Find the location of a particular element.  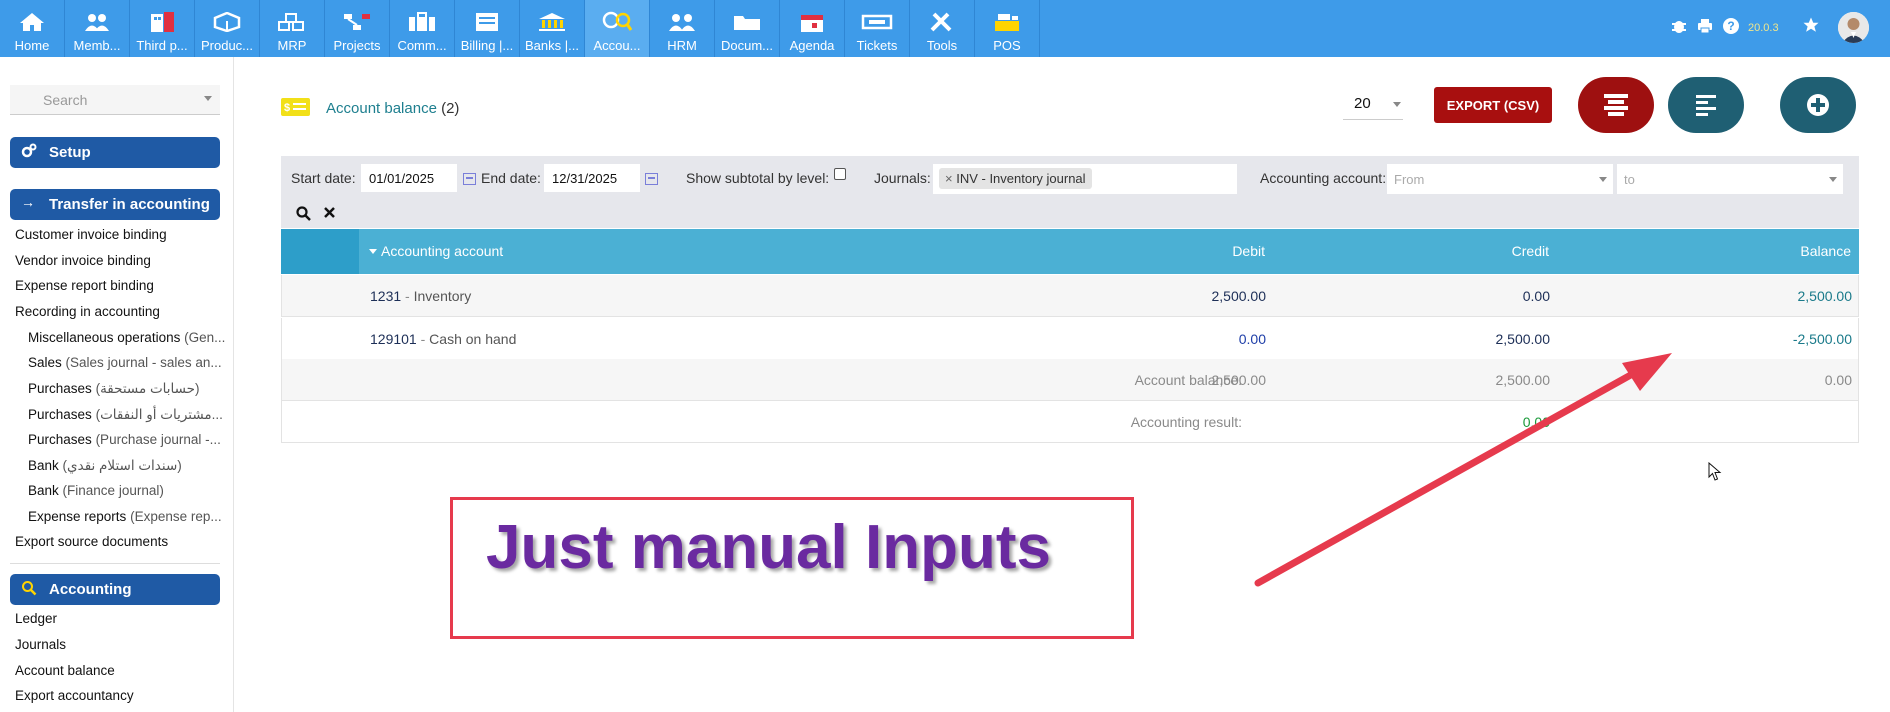

sort-caret-icon is located at coordinates (373, 251).